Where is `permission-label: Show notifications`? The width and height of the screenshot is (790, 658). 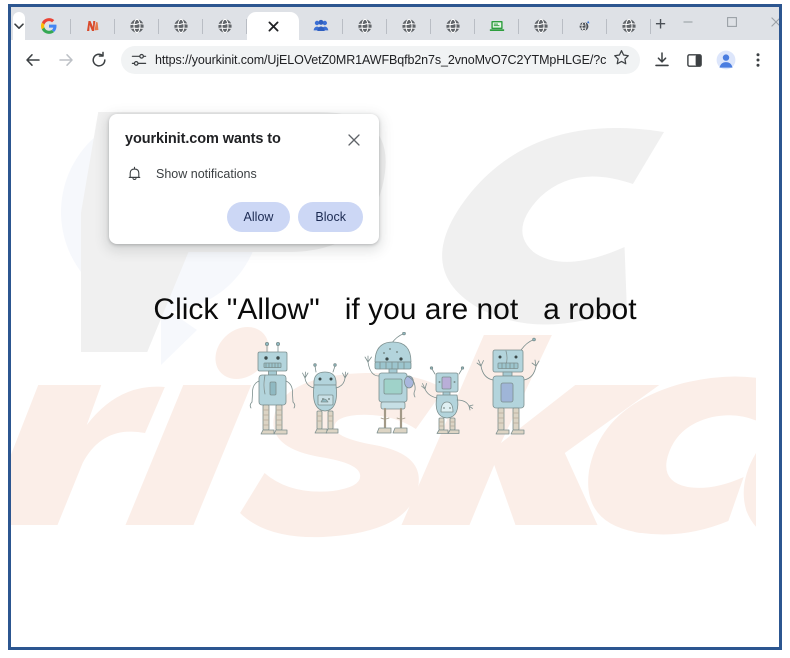
permission-label: Show notifications is located at coordinates (206, 174).